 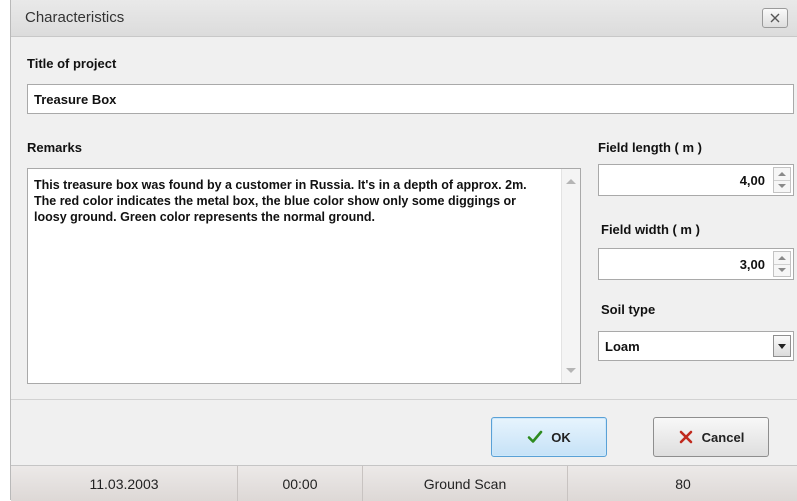 I want to click on field-width-spin-buttons, so click(x=782, y=264).